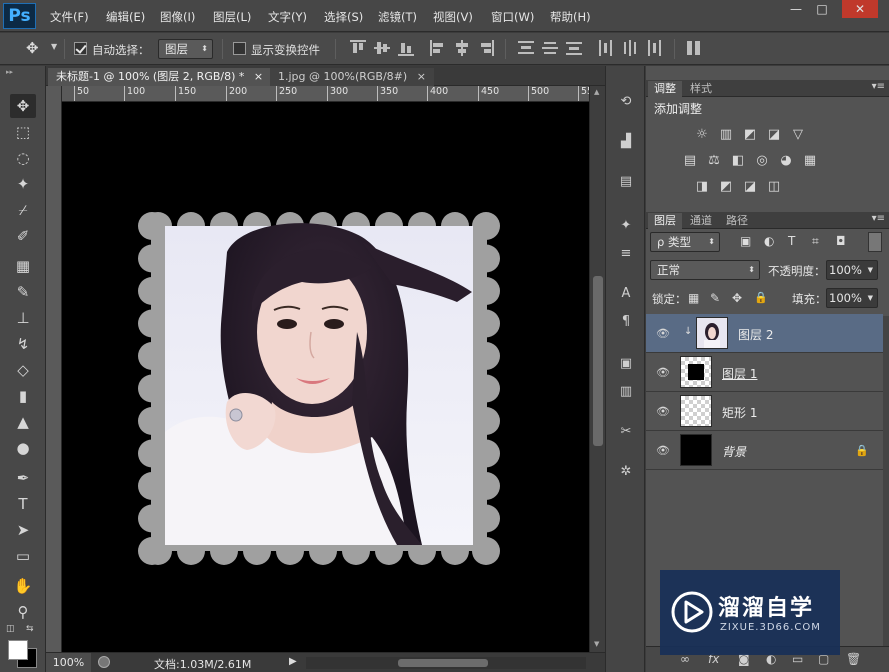 The width and height of the screenshot is (889, 672). Describe the element at coordinates (23, 158) in the screenshot. I see `lasso-tool-icon: ◌` at that location.